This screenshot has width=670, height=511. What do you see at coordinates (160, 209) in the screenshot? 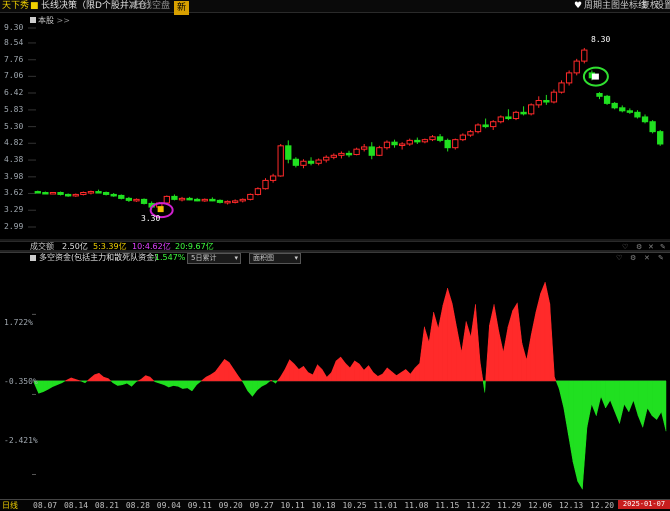
I see `low-signal-icon` at bounding box center [160, 209].